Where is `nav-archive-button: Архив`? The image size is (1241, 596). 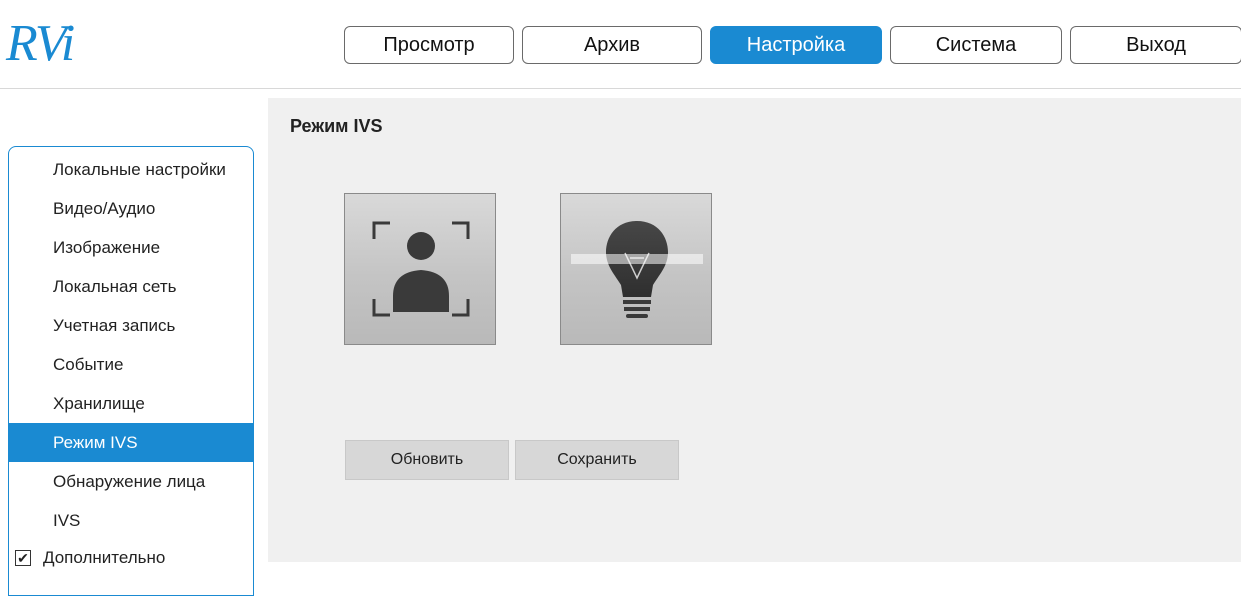
nav-archive-button: Архив is located at coordinates (612, 45).